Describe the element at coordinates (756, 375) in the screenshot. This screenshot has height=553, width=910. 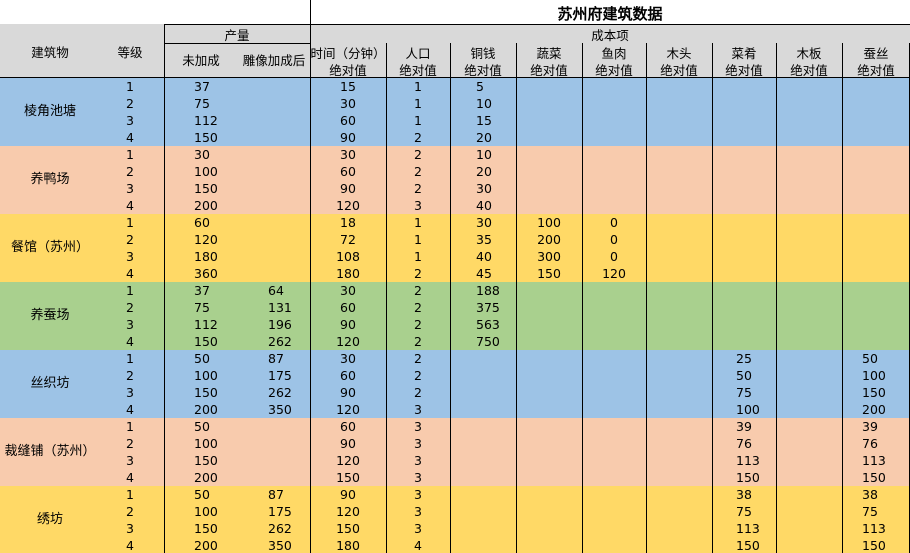
I see `dishes-cell: 50` at that location.